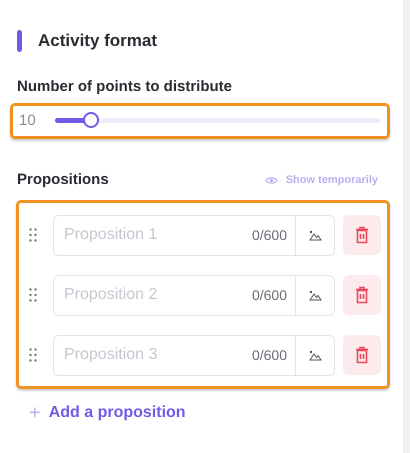 Image resolution: width=410 pixels, height=453 pixels. What do you see at coordinates (28, 120) in the screenshot?
I see `slider-value: 10` at bounding box center [28, 120].